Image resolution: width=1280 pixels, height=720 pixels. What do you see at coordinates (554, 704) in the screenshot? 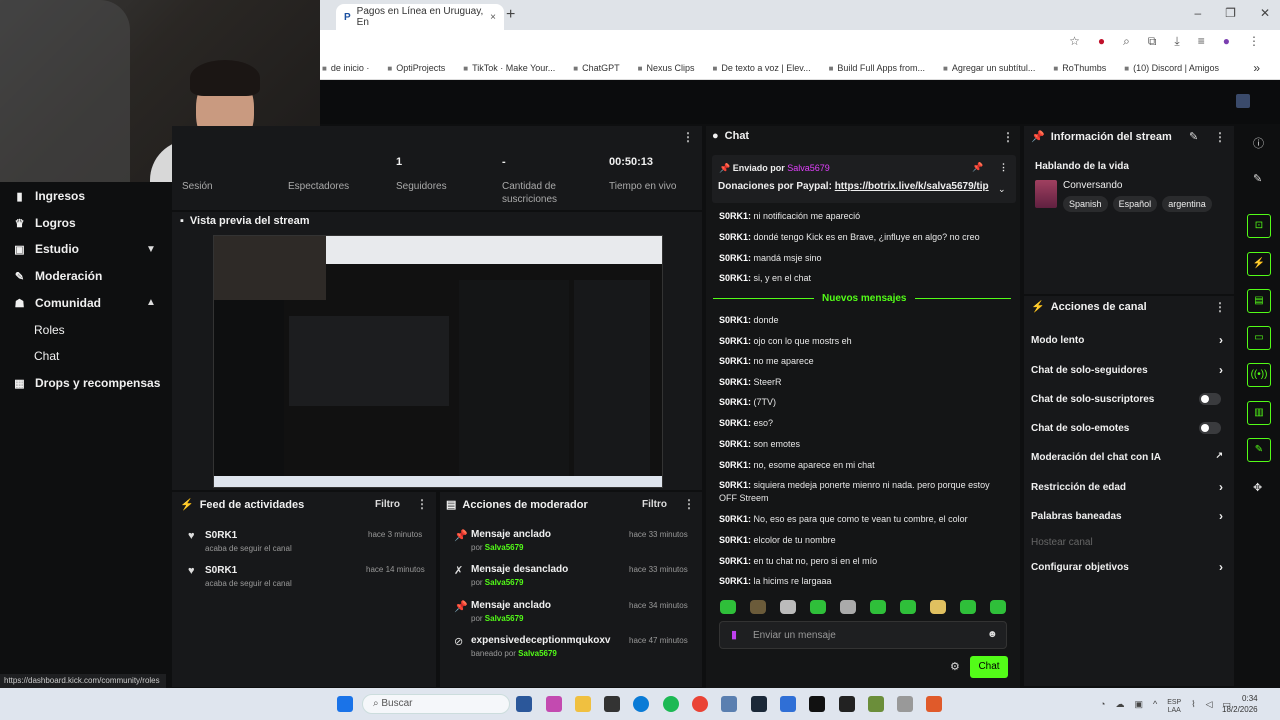
I see `copilot-icon` at bounding box center [554, 704].